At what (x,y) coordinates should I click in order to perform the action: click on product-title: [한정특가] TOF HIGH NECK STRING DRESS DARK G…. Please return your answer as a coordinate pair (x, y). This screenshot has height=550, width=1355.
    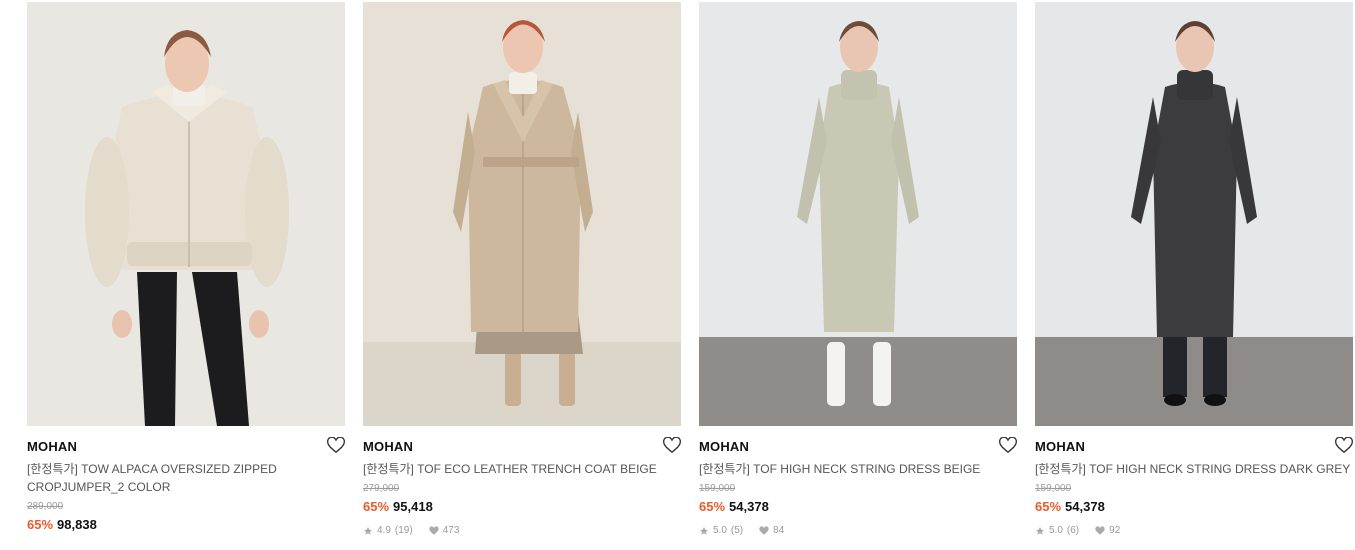
    Looking at the image, I should click on (1194, 469).